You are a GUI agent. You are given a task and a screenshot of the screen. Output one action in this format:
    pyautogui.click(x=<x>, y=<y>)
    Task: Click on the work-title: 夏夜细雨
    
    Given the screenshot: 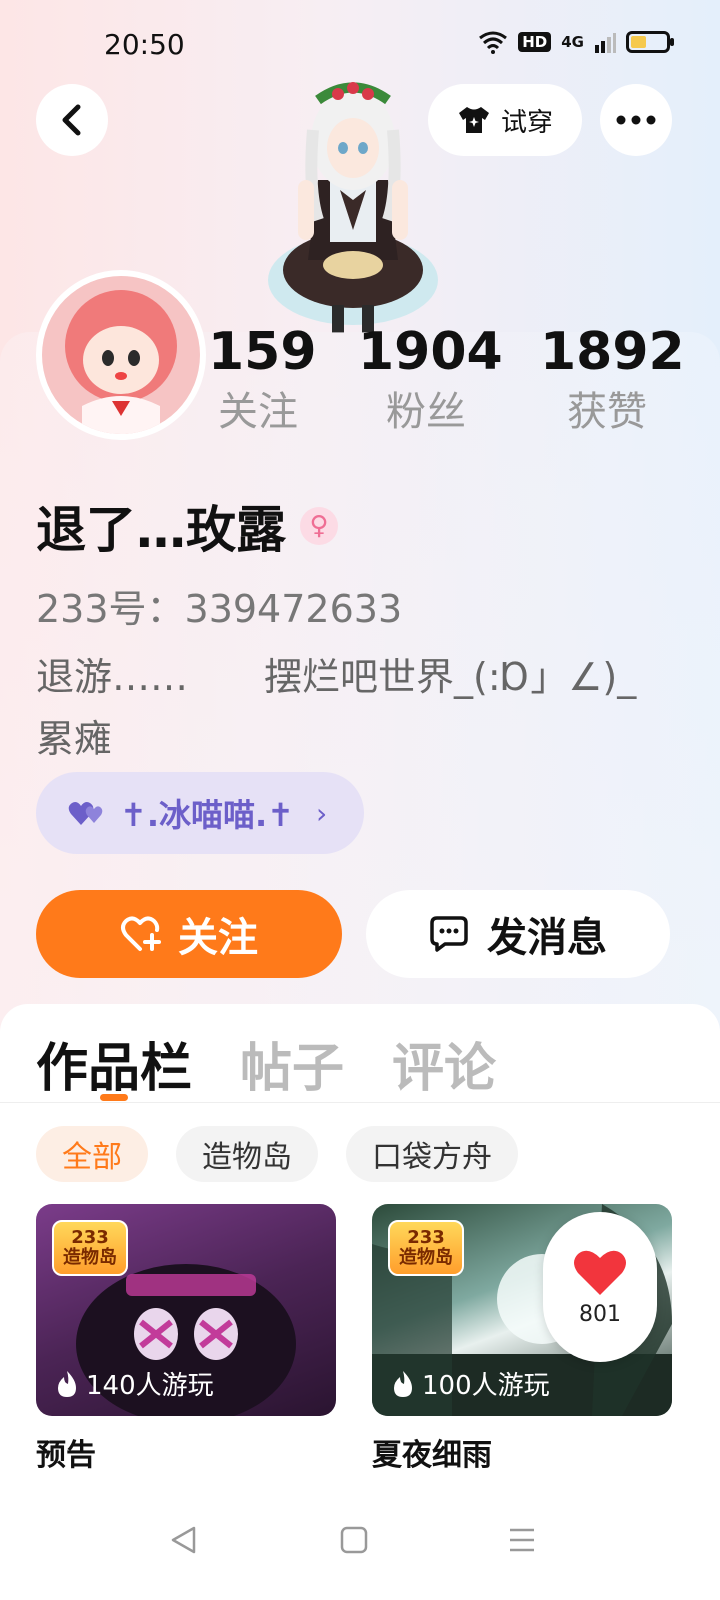 What is the action you would take?
    pyautogui.click(x=432, y=1455)
    